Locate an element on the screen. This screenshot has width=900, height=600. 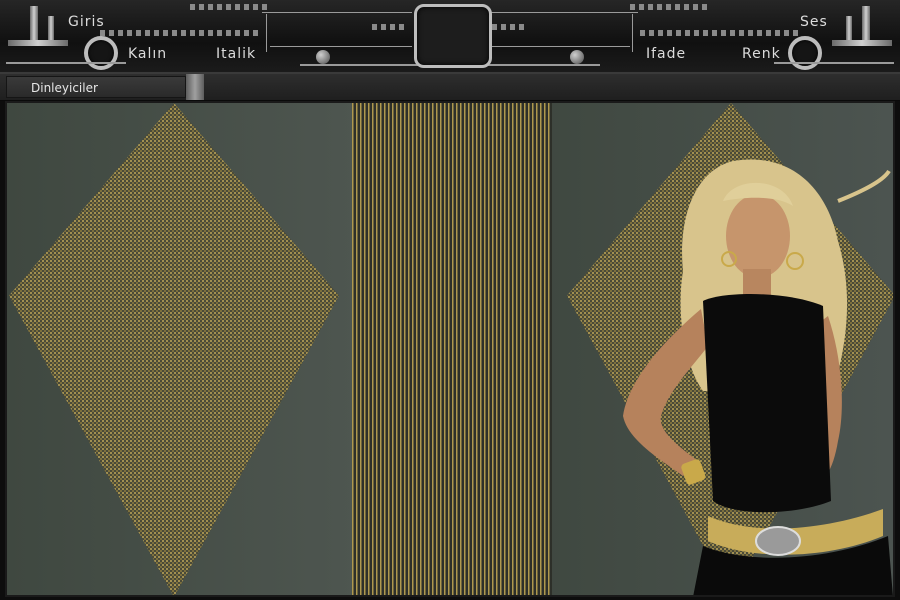
left-bead is located at coordinates (323, 57).